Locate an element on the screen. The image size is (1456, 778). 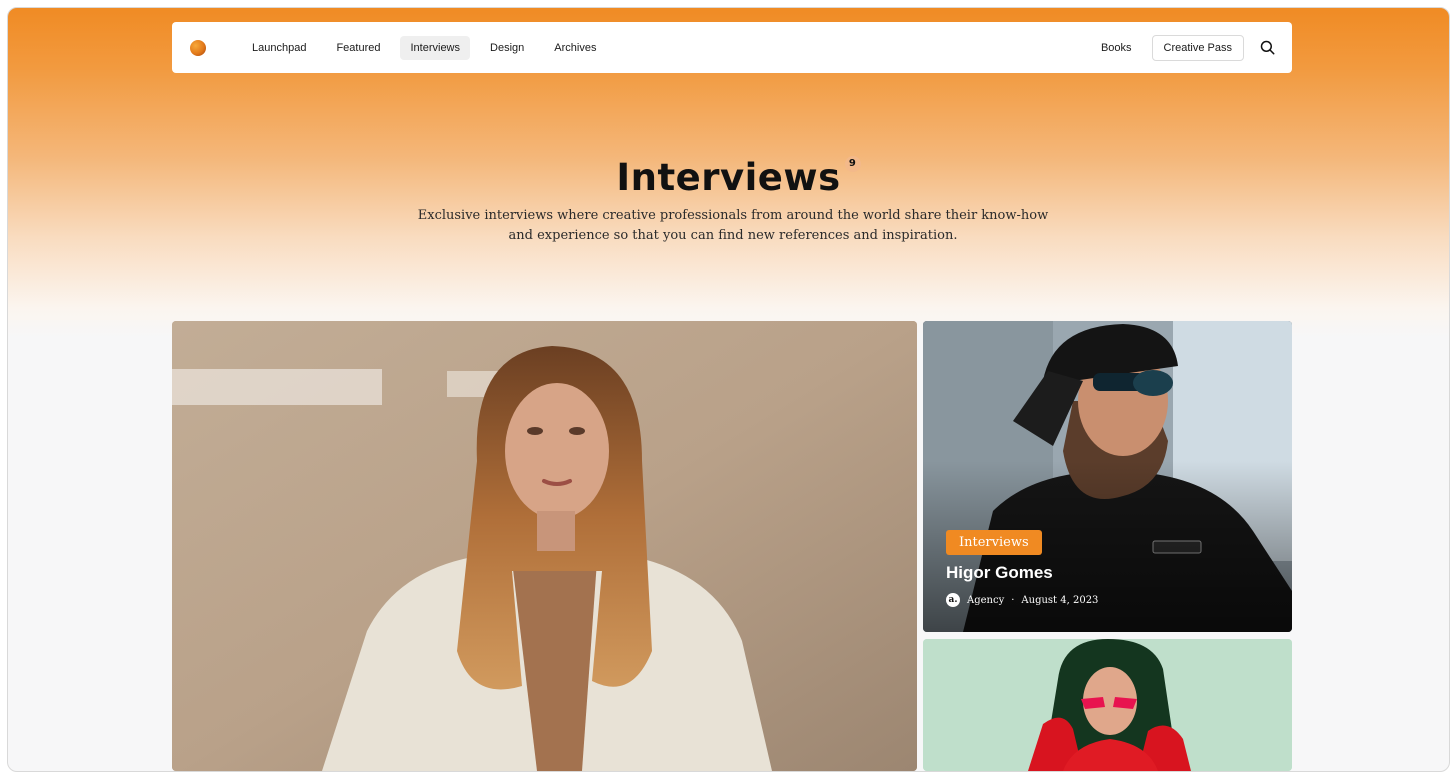
post-meta: a. Agency · August 4, 2023 is located at coordinates (1022, 600).